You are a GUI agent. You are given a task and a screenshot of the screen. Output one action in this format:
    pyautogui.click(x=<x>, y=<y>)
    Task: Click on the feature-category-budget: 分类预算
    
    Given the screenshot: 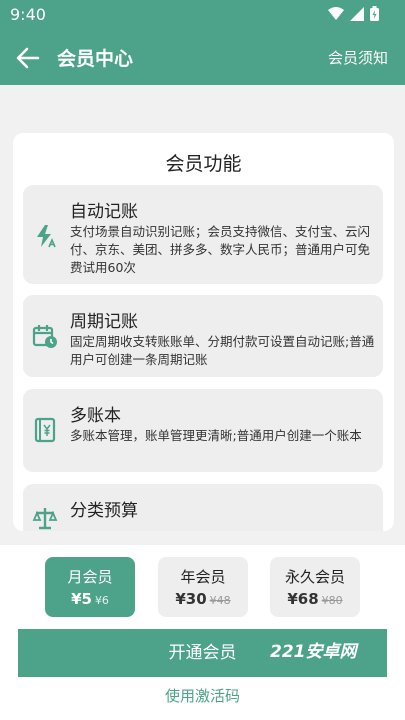 What is the action you would take?
    pyautogui.click(x=203, y=507)
    